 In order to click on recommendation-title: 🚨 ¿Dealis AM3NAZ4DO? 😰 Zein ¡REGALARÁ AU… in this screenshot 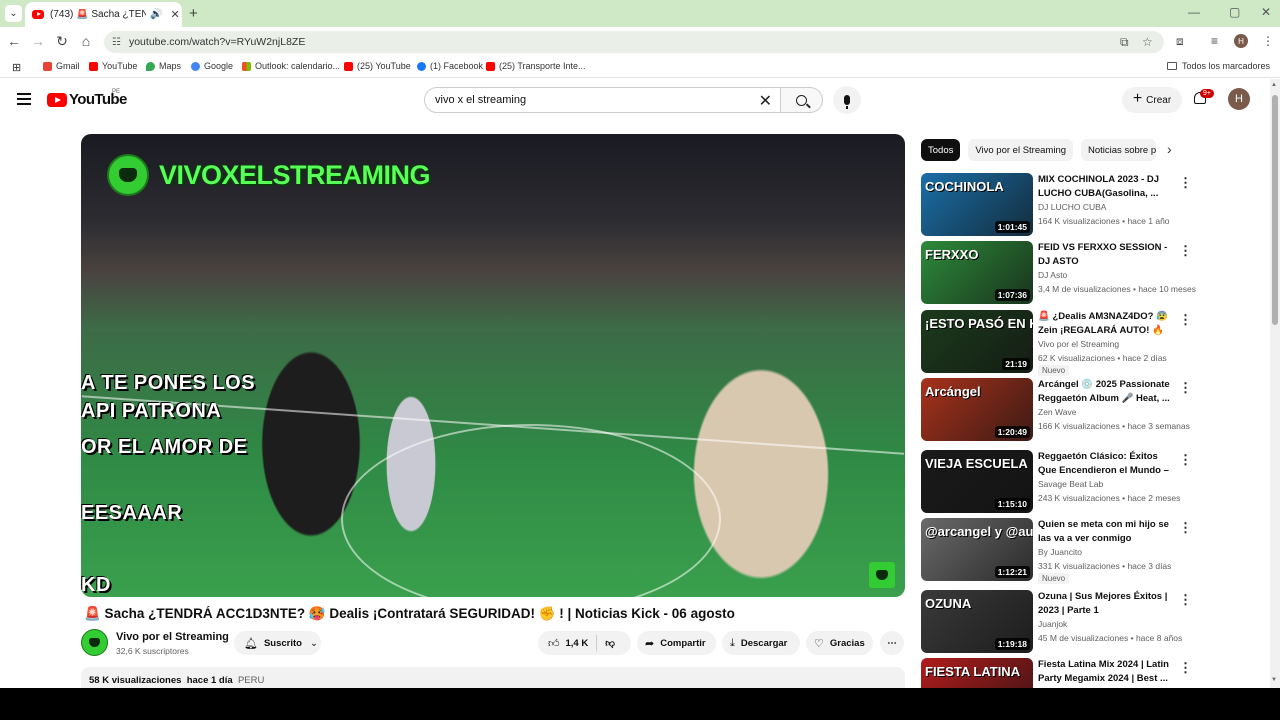, I will do `click(1108, 323)`.